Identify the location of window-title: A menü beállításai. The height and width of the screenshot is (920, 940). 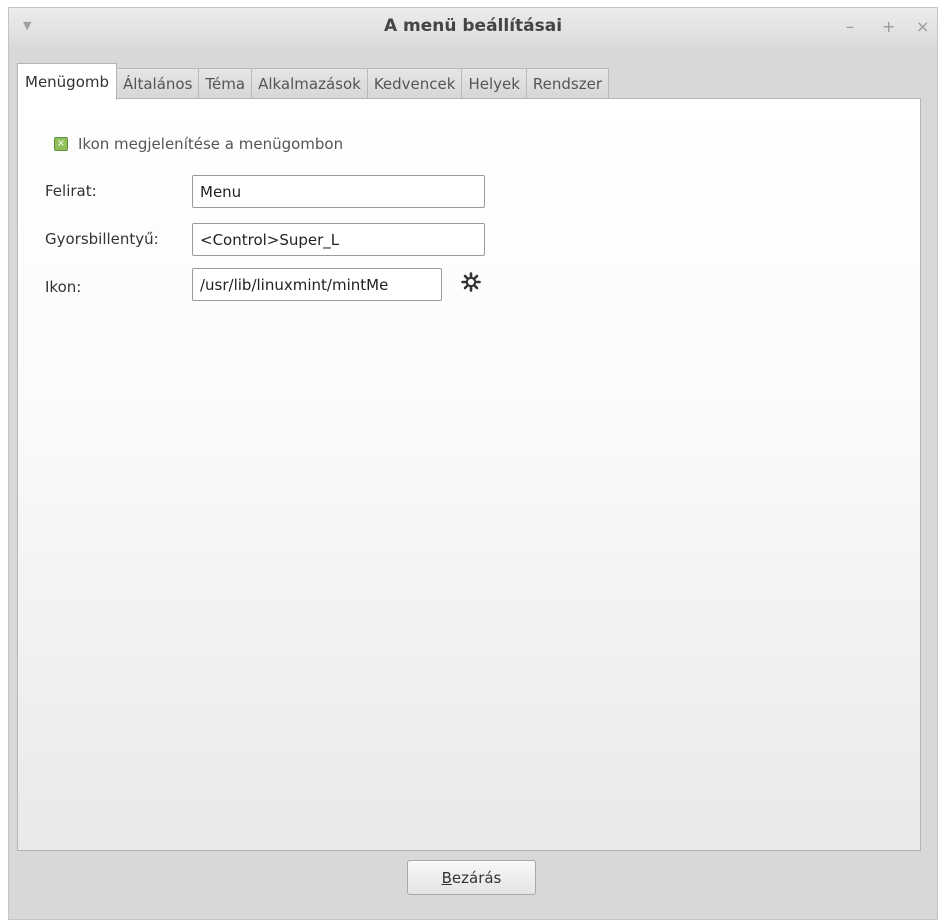
(473, 26).